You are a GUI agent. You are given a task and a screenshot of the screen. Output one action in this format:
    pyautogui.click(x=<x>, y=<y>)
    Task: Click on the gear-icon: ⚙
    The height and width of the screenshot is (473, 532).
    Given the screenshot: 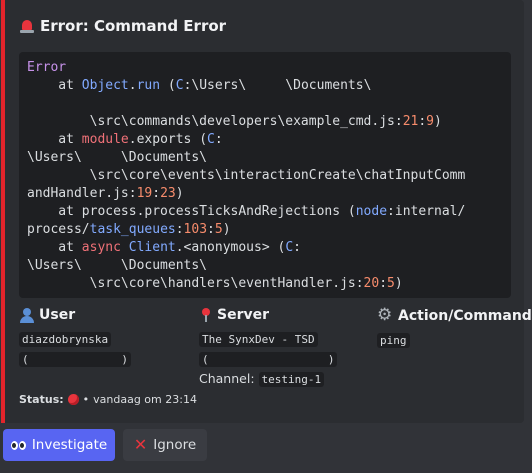 What is the action you would take?
    pyautogui.click(x=385, y=315)
    